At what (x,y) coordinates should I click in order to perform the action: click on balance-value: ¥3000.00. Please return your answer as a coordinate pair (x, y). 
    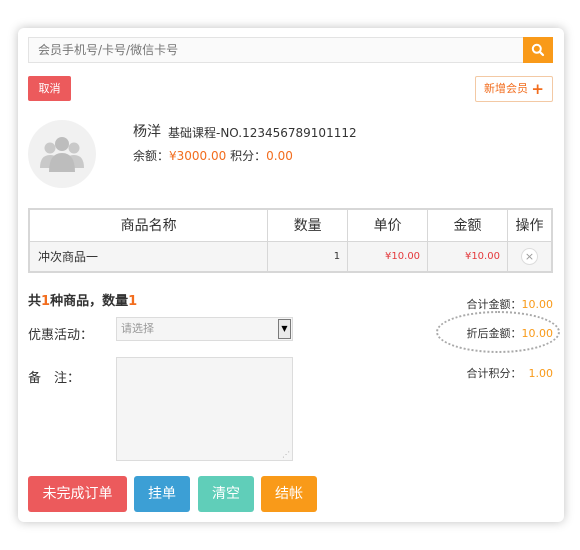
    Looking at the image, I should click on (198, 156).